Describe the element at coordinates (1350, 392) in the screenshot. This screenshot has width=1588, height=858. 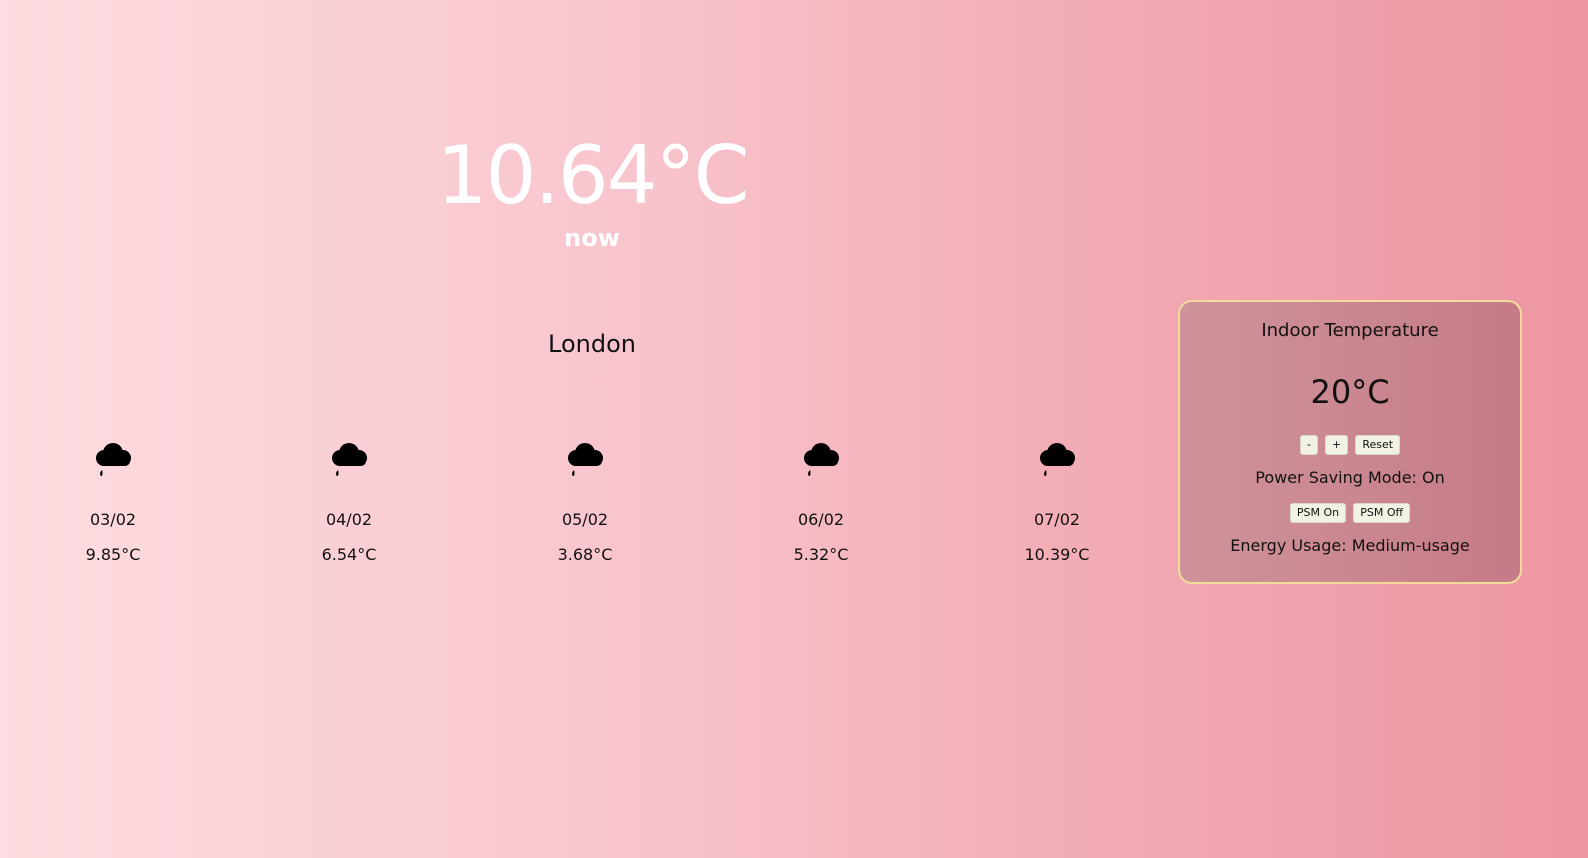
I see `indoor-temperature-value: 20°C` at that location.